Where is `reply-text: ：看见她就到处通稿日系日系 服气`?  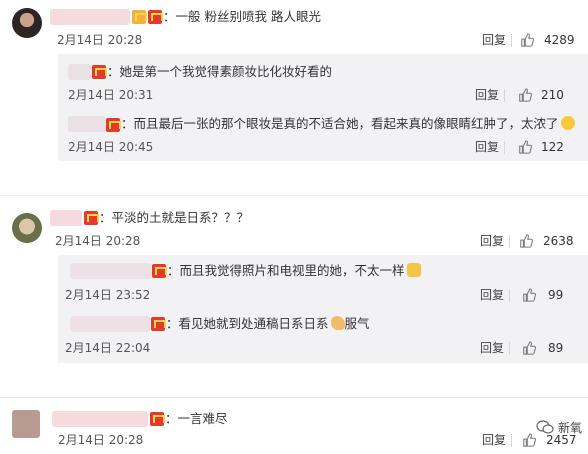 reply-text: ：看见她就到处通稿日系日系 服气 is located at coordinates (268, 323).